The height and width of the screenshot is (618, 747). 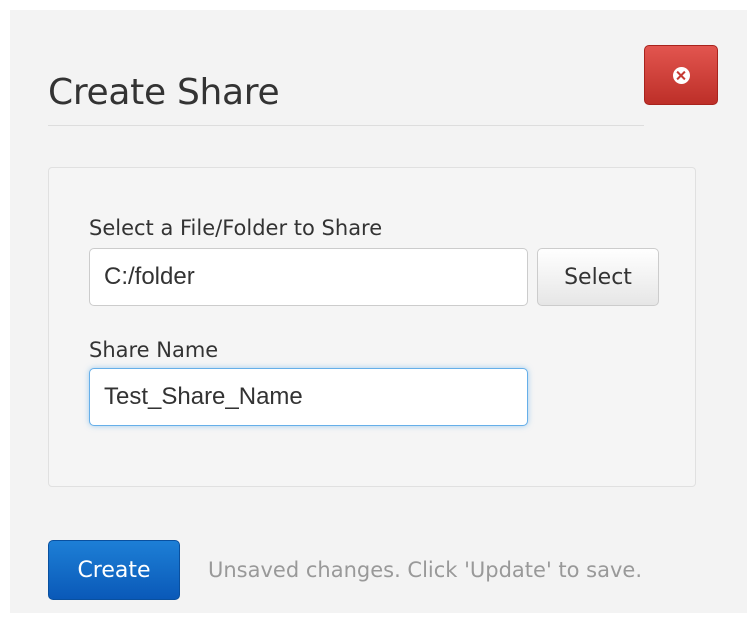 What do you see at coordinates (308, 277) in the screenshot?
I see `path-input` at bounding box center [308, 277].